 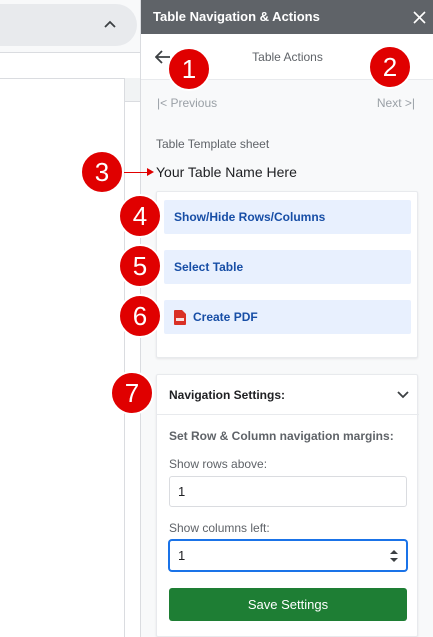 I want to click on sidebar-title: Table Navigation & Actions, so click(x=236, y=16).